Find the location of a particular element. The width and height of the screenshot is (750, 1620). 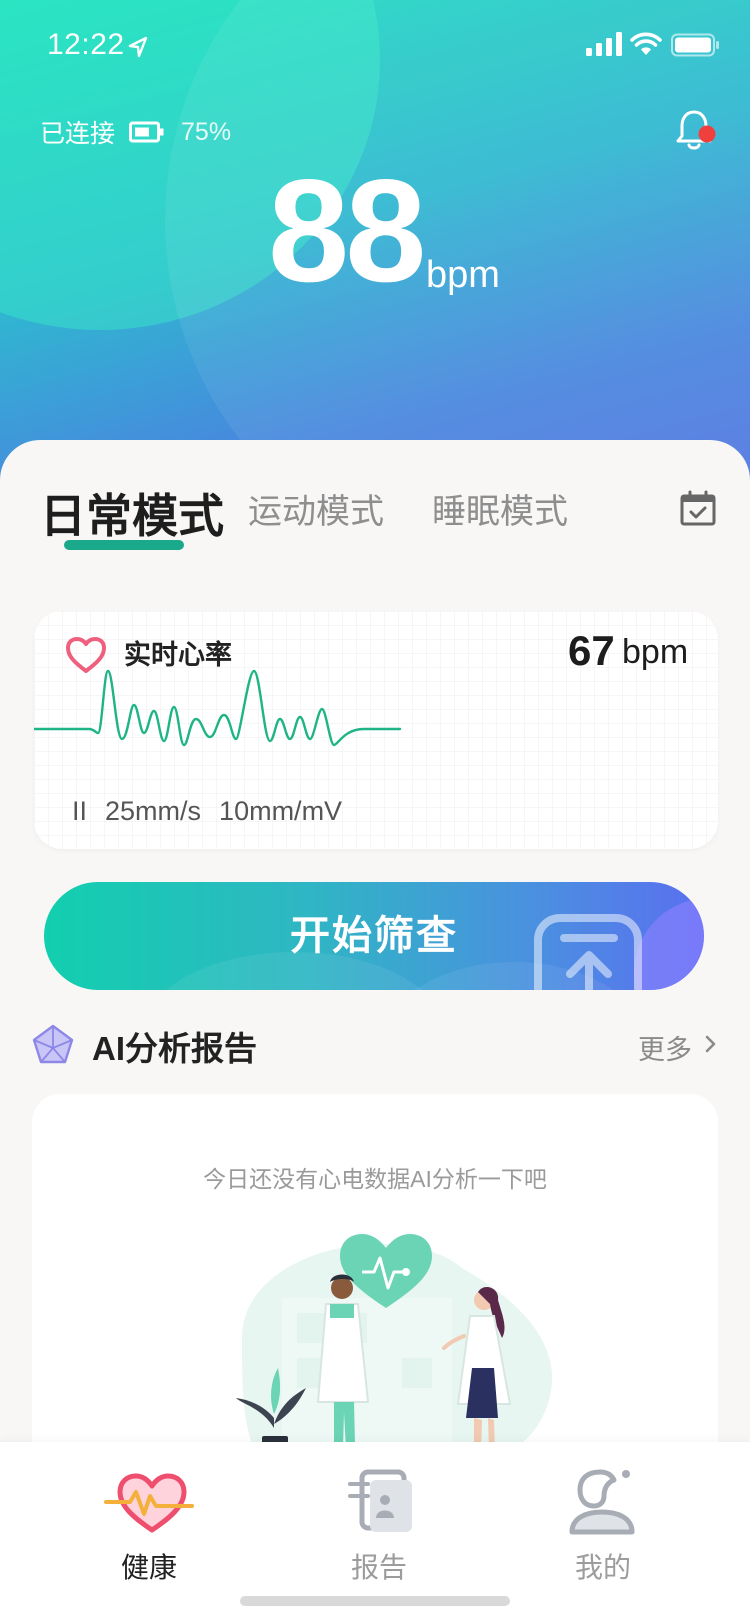

tab-health: 健康 is located at coordinates (149, 1526).